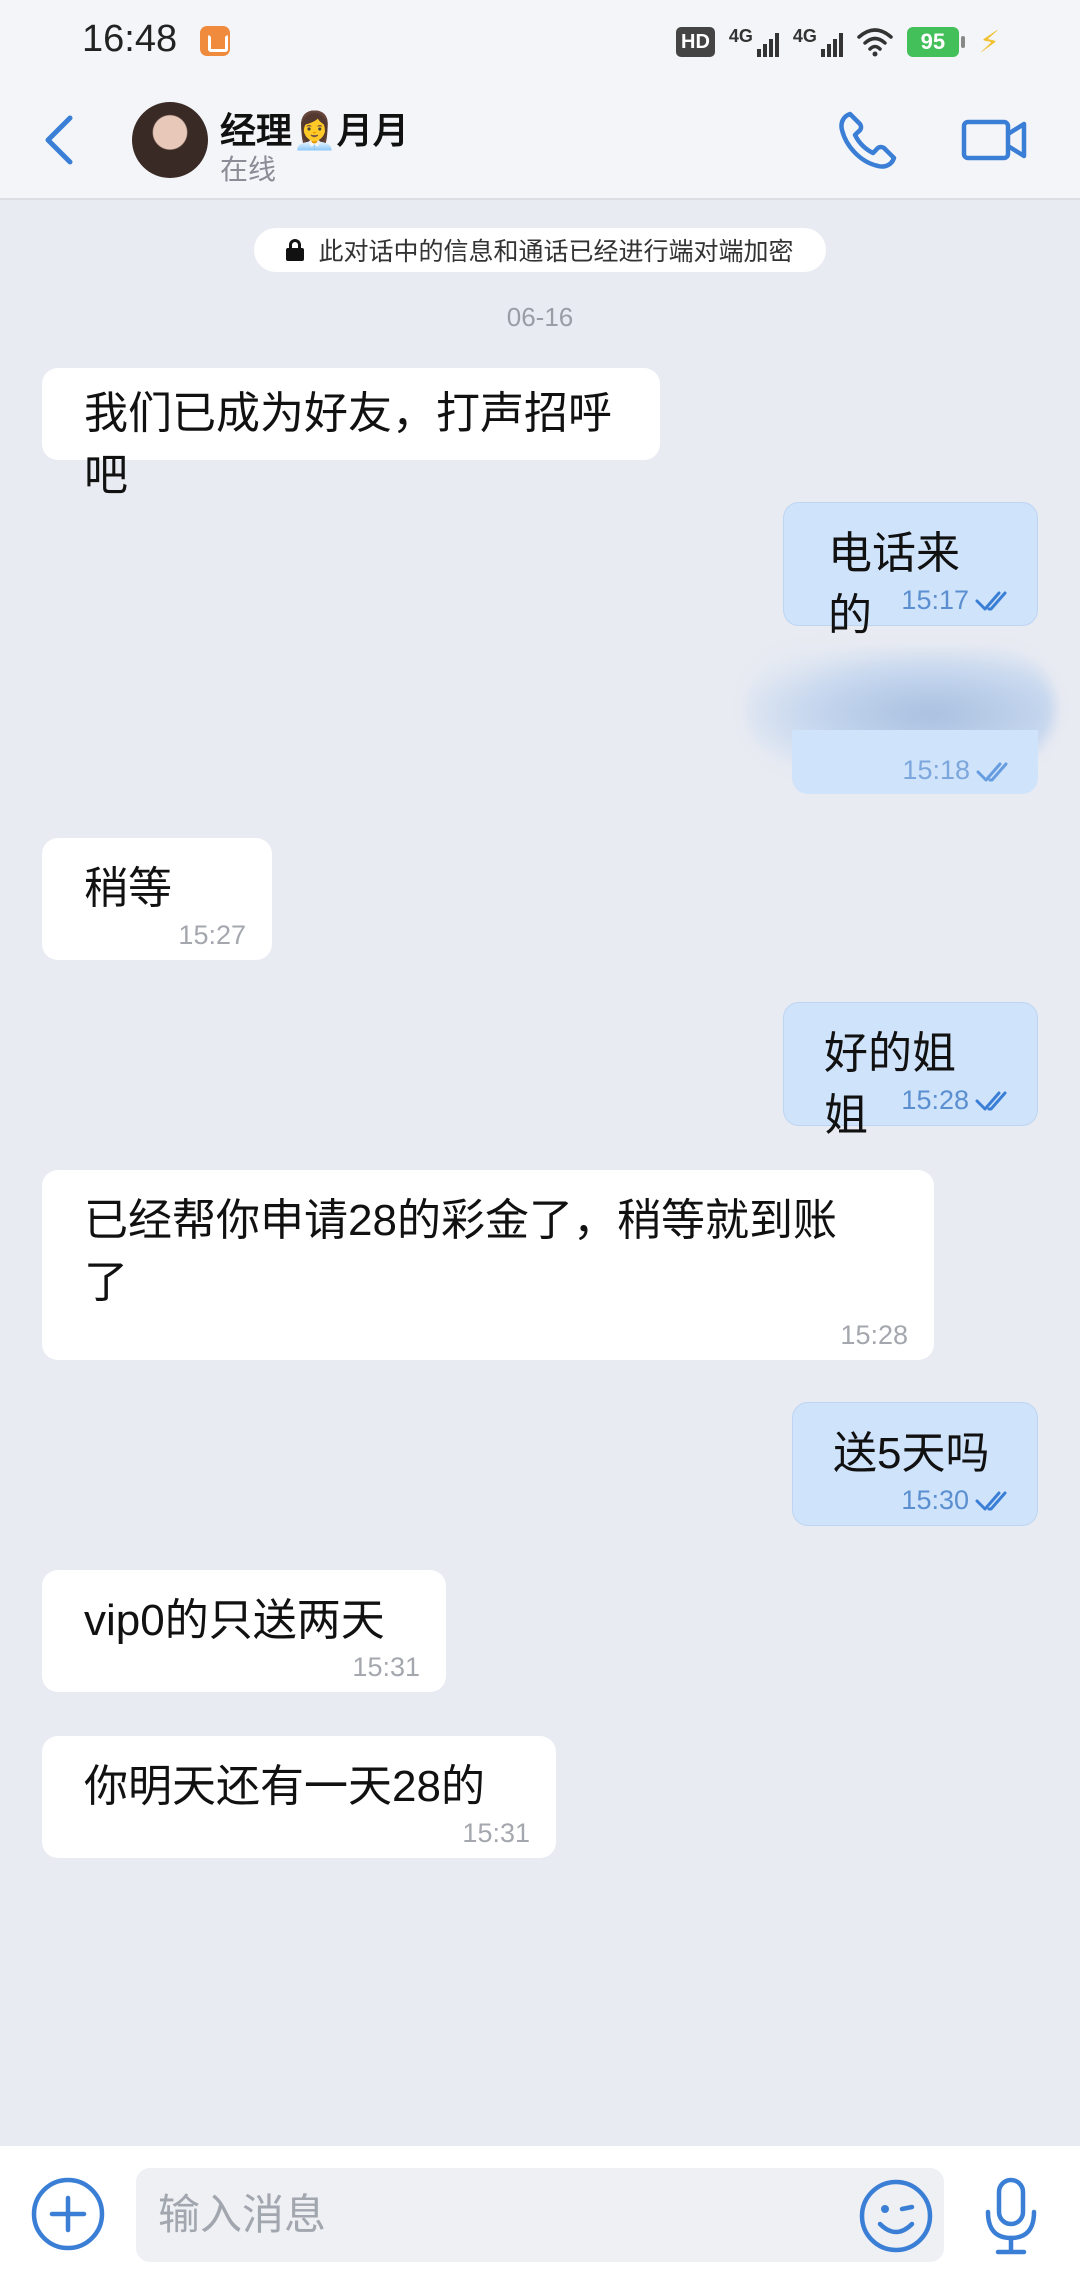 The image size is (1080, 2288). What do you see at coordinates (284, 1786) in the screenshot?
I see `message-text: 你明天还有一天28的` at bounding box center [284, 1786].